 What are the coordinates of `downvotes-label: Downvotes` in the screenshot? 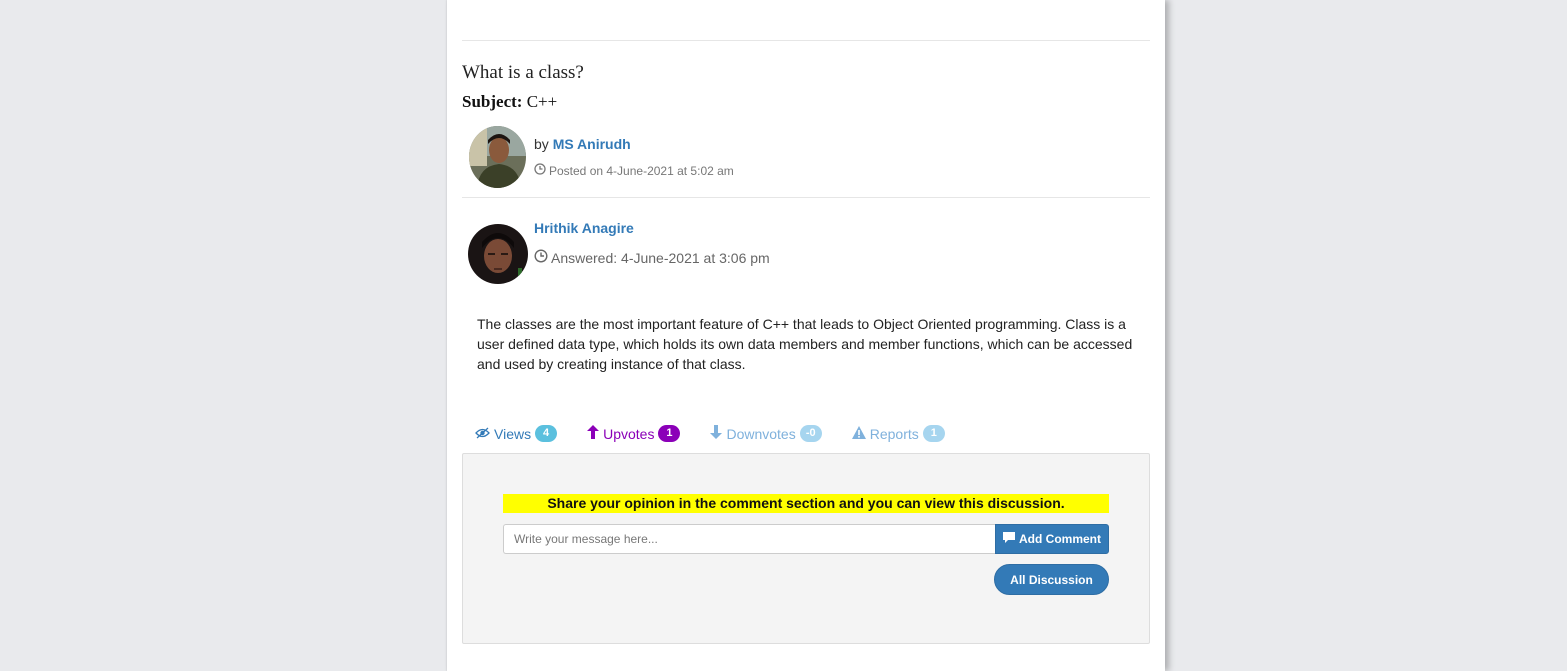 It's located at (761, 433).